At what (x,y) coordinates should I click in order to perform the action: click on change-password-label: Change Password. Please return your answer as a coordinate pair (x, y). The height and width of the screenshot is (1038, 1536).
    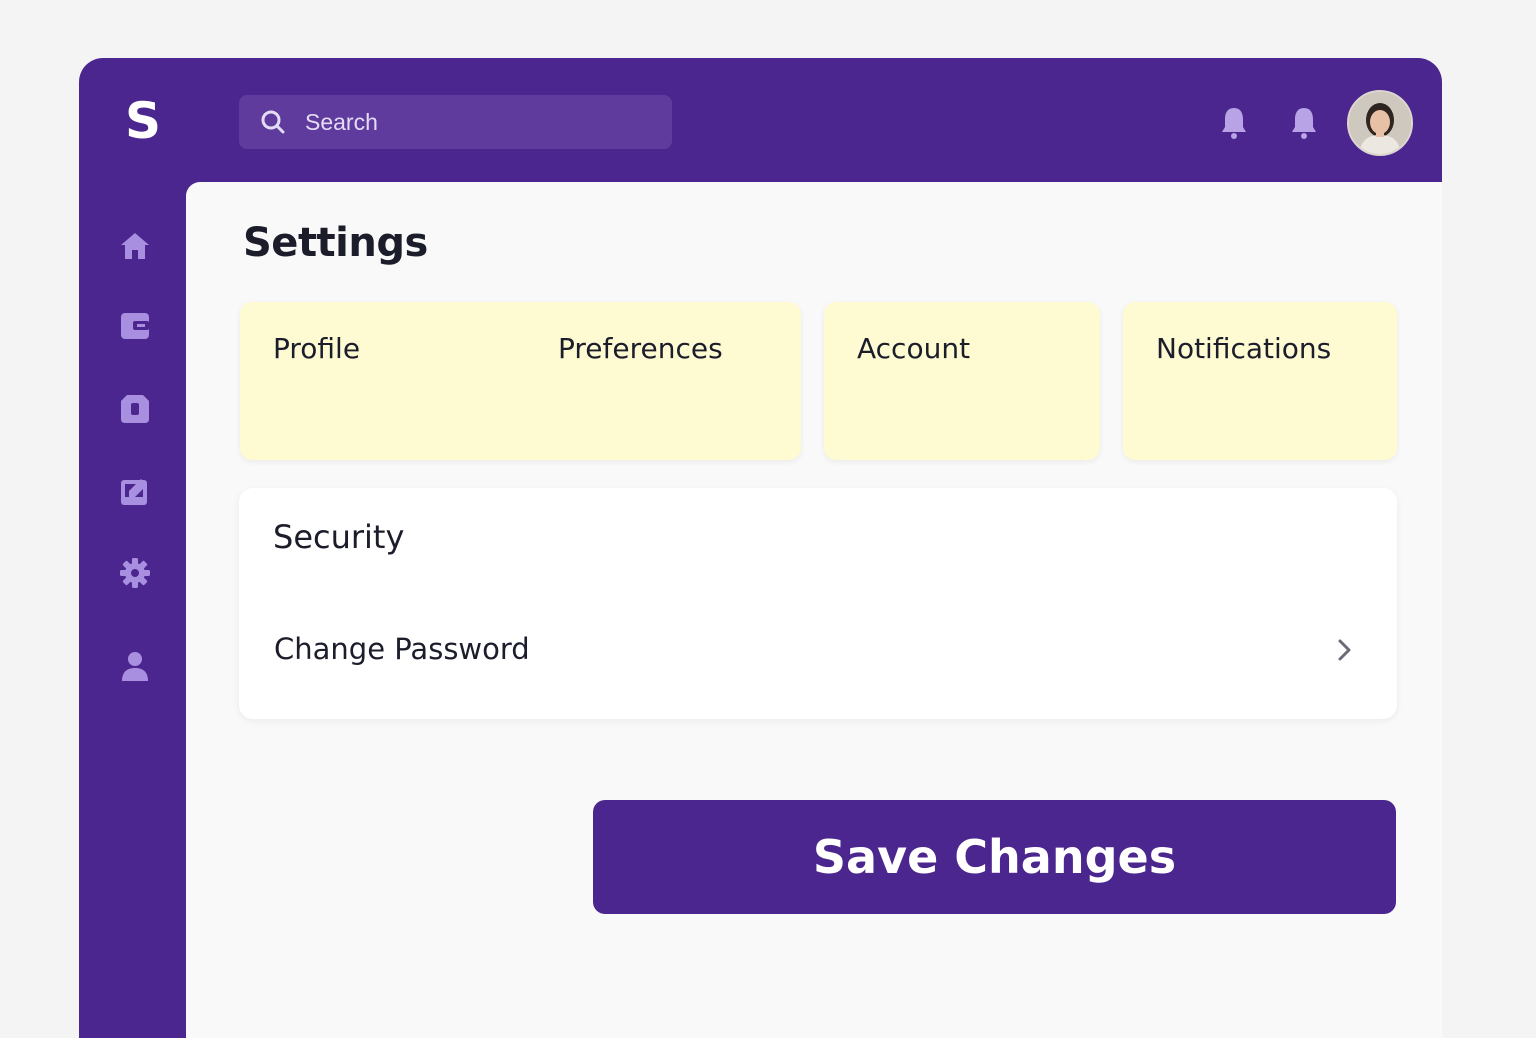
    Looking at the image, I should click on (402, 649).